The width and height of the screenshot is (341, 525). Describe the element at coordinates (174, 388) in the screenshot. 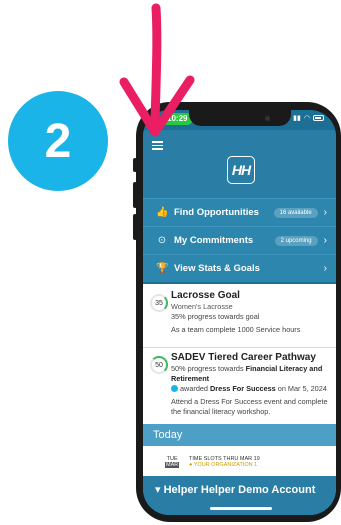

I see `award-badge-icon` at that location.